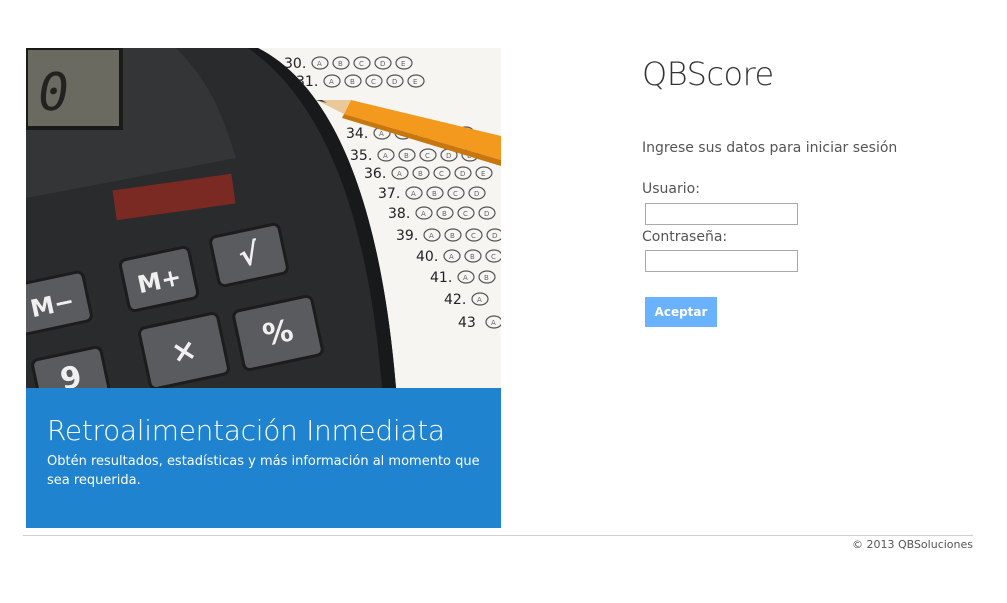 The height and width of the screenshot is (603, 1007). What do you see at coordinates (375, 174) in the screenshot?
I see `sheet-row-number: 36.` at bounding box center [375, 174].